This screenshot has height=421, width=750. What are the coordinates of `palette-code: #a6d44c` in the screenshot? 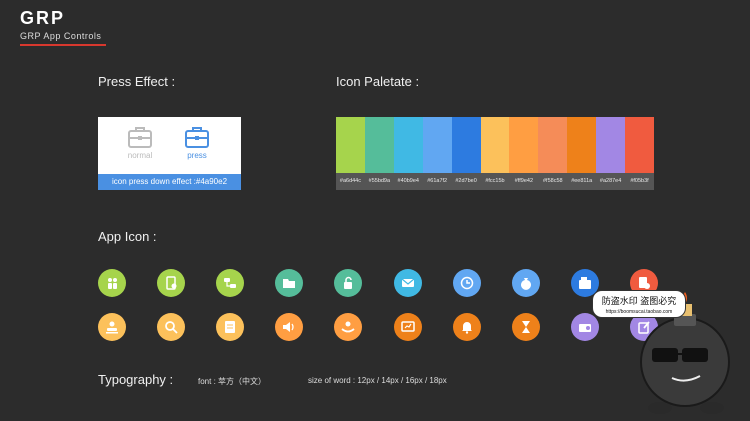 It's located at (350, 181).